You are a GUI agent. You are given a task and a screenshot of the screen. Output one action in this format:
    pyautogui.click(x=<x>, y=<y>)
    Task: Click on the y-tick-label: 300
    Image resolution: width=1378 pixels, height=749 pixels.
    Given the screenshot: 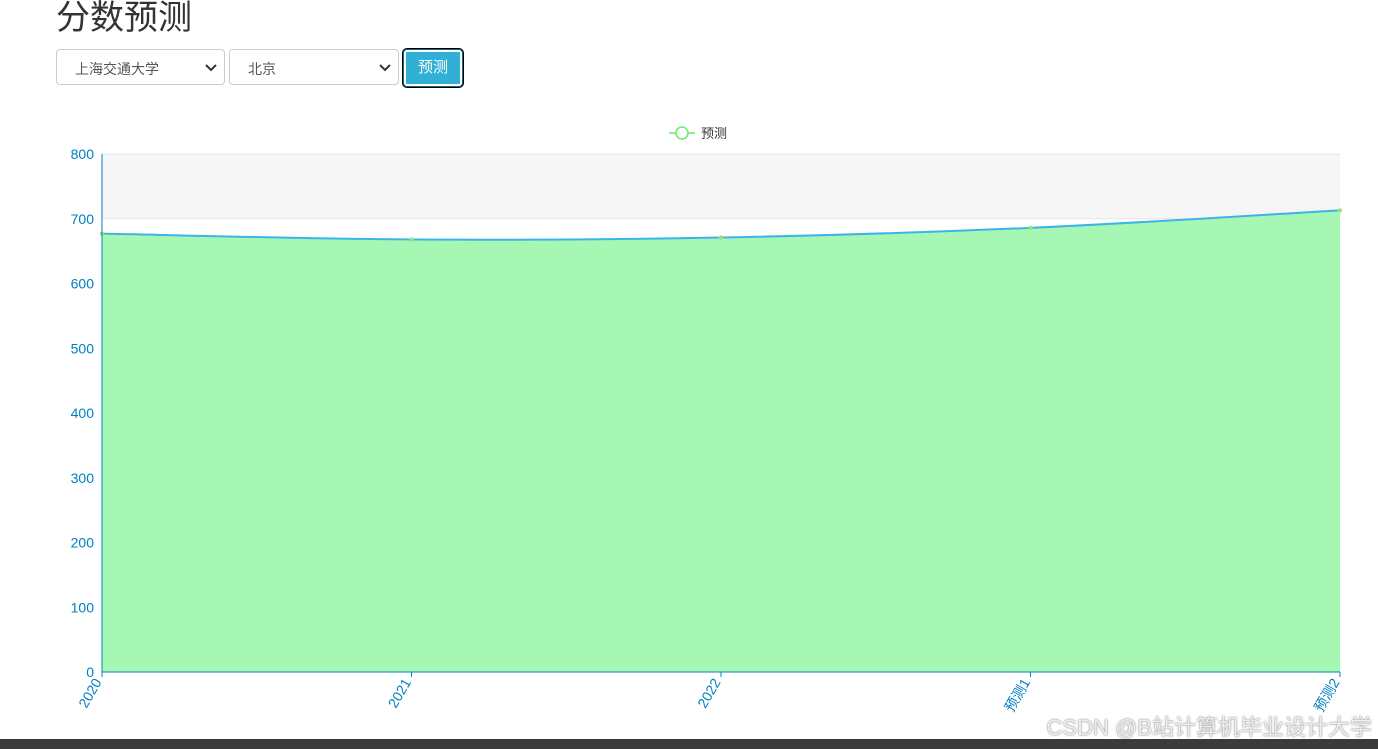 What is the action you would take?
    pyautogui.click(x=83, y=478)
    